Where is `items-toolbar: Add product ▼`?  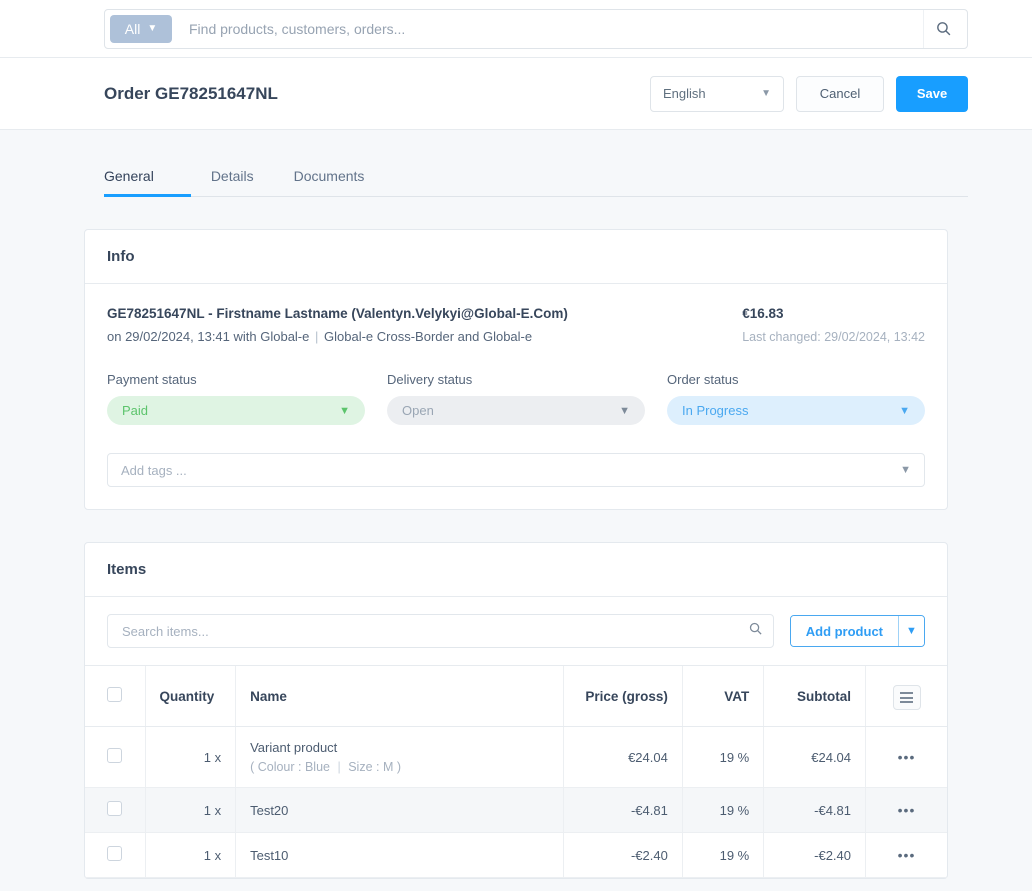 items-toolbar: Add product ▼ is located at coordinates (516, 631).